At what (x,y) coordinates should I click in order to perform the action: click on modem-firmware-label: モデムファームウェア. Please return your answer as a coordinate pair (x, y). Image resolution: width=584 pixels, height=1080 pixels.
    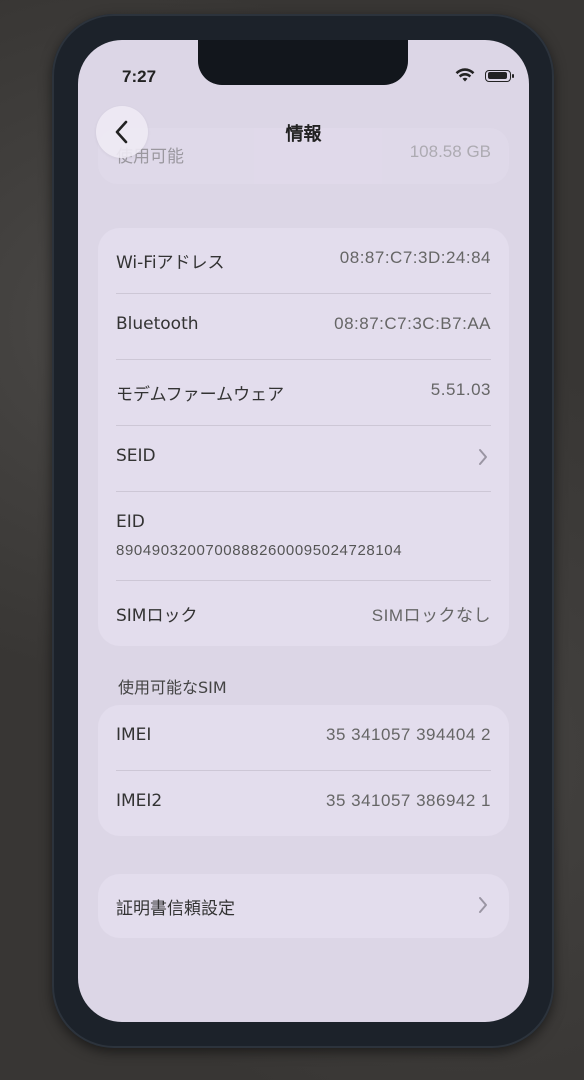
    Looking at the image, I should click on (200, 395).